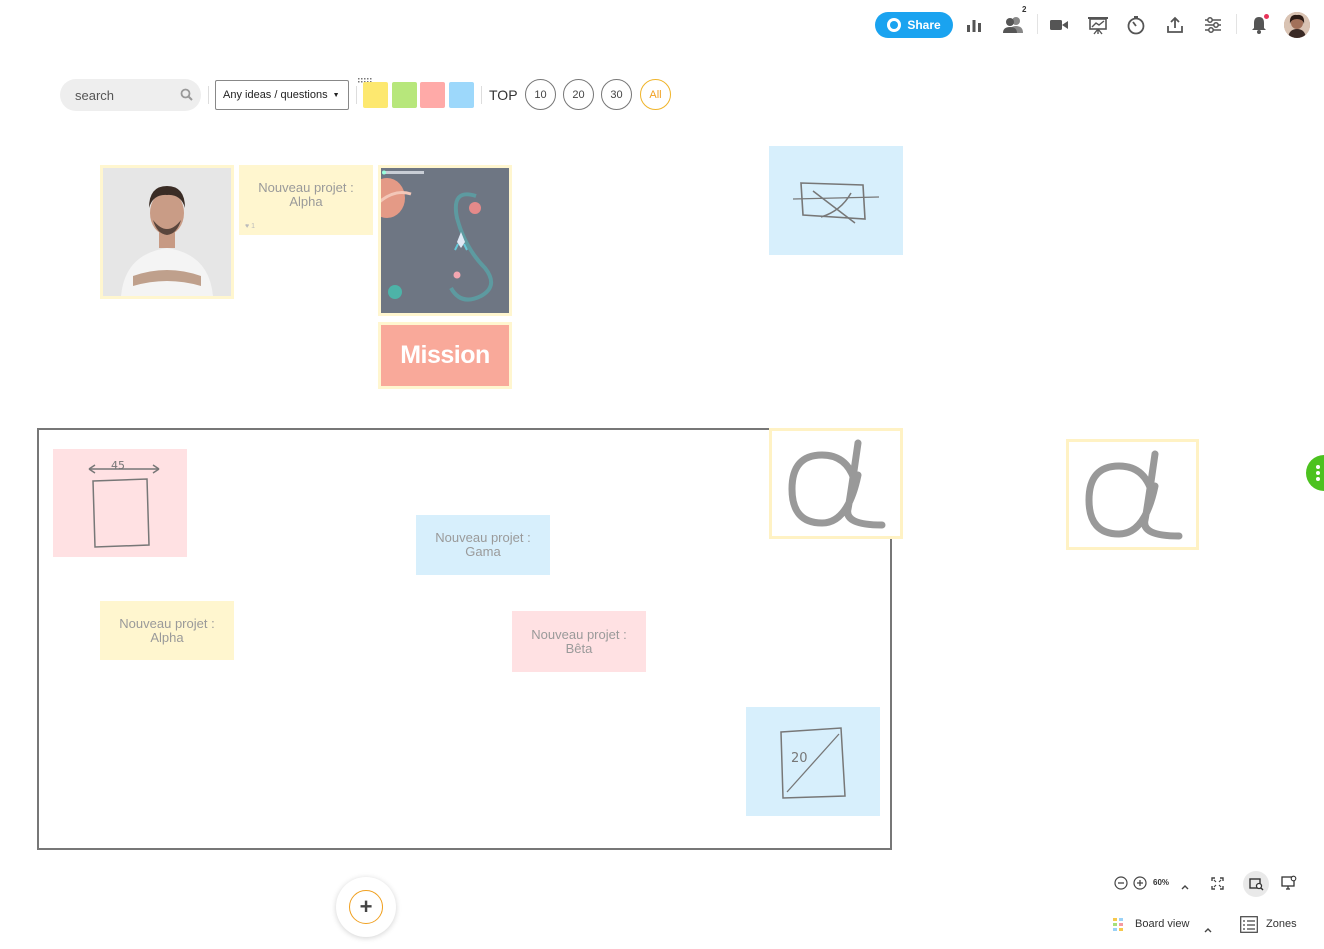 This screenshot has width=1324, height=949. Describe the element at coordinates (1059, 25) in the screenshot. I see `video-icon` at that location.